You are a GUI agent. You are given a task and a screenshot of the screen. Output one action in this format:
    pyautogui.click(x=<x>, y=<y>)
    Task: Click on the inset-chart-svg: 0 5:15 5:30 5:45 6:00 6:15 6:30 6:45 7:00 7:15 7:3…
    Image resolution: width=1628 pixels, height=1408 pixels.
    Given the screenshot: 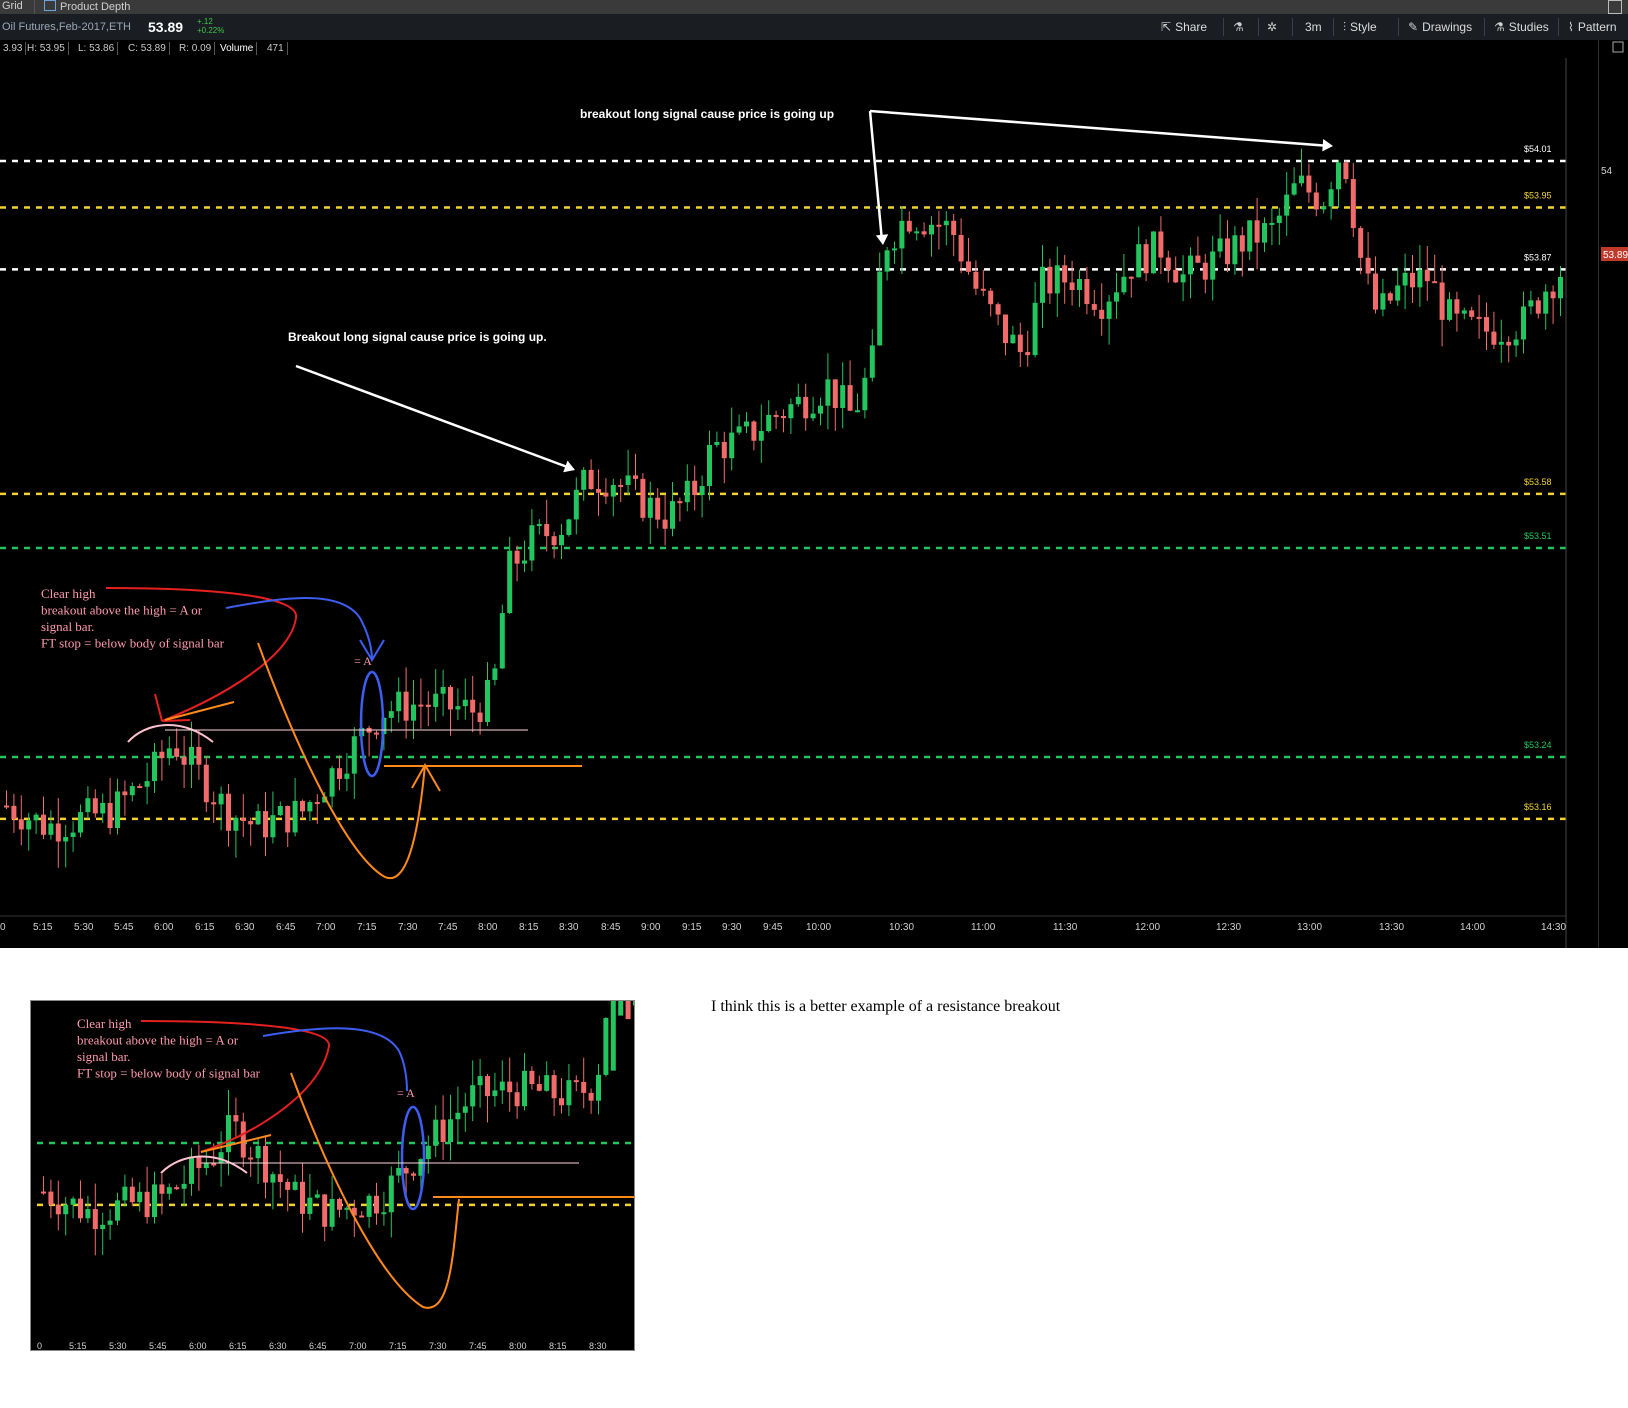 What is the action you would take?
    pyautogui.click(x=337, y=1151)
    